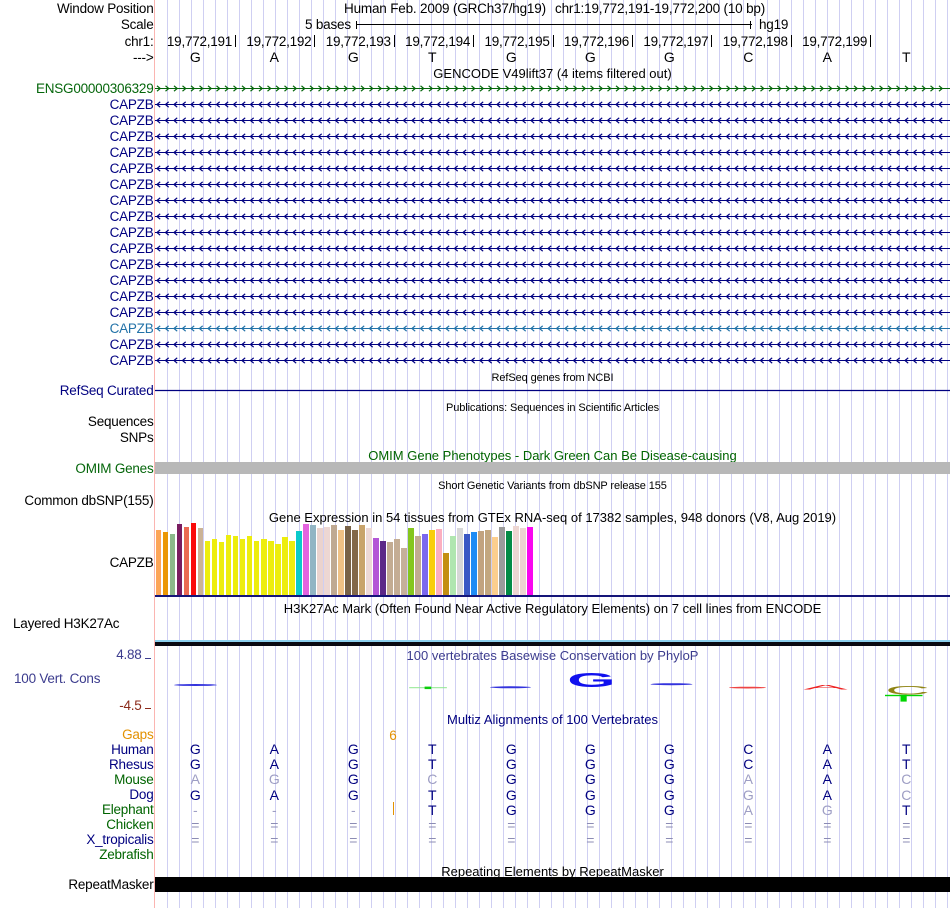 The height and width of the screenshot is (908, 950). What do you see at coordinates (591, 679) in the screenshot?
I see `svg-text: G` at bounding box center [591, 679].